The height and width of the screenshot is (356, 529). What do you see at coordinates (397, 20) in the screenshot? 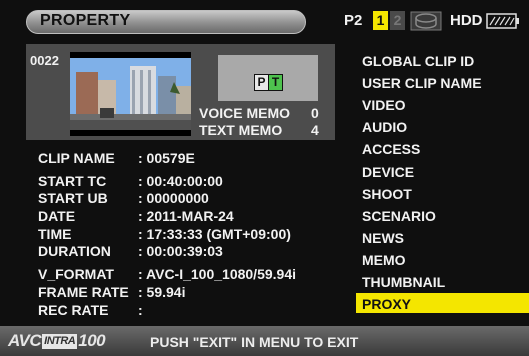
I see `card-slot-2-indicator: 2` at bounding box center [397, 20].